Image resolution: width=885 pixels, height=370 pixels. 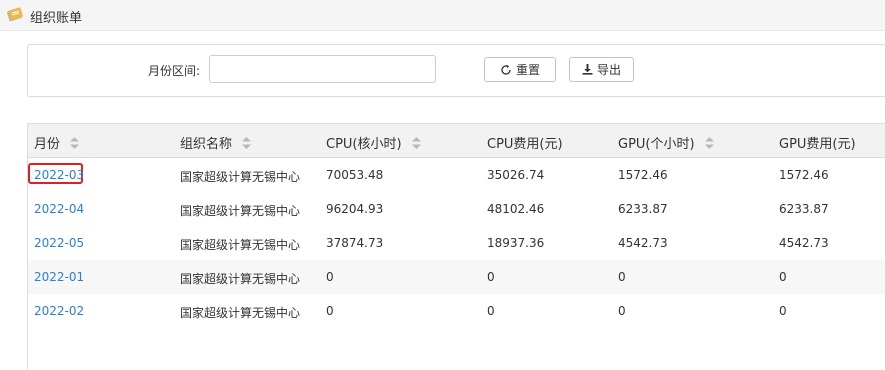 I want to click on cpu-cost-cell: 18937.36, so click(x=516, y=243).